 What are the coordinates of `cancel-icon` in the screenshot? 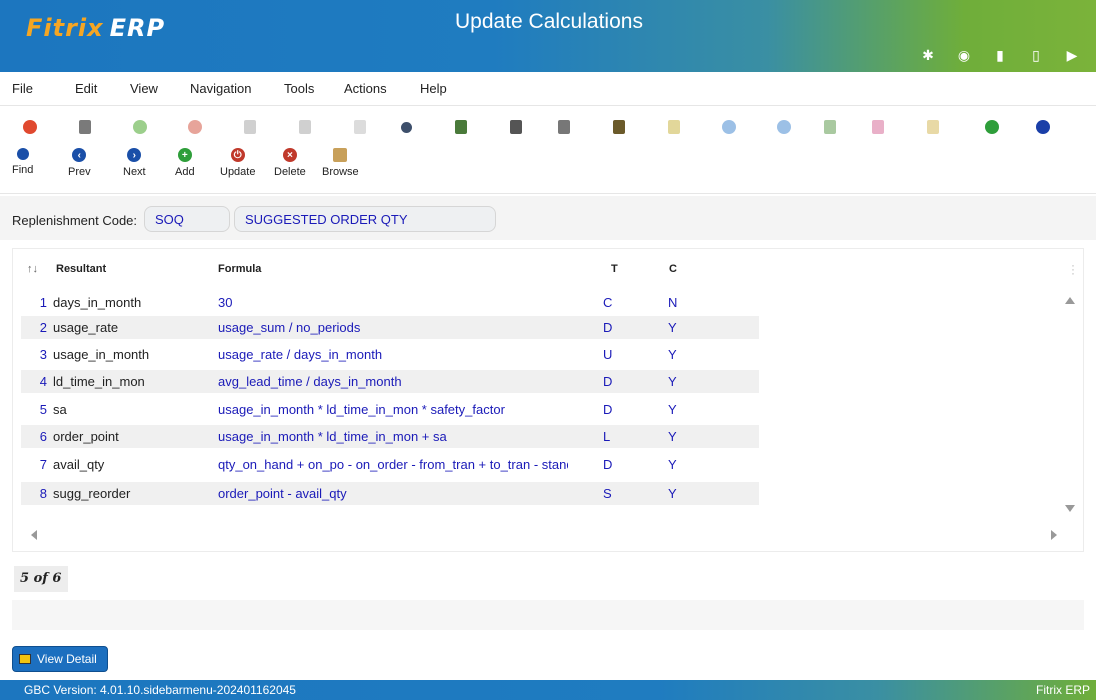 It's located at (195, 127).